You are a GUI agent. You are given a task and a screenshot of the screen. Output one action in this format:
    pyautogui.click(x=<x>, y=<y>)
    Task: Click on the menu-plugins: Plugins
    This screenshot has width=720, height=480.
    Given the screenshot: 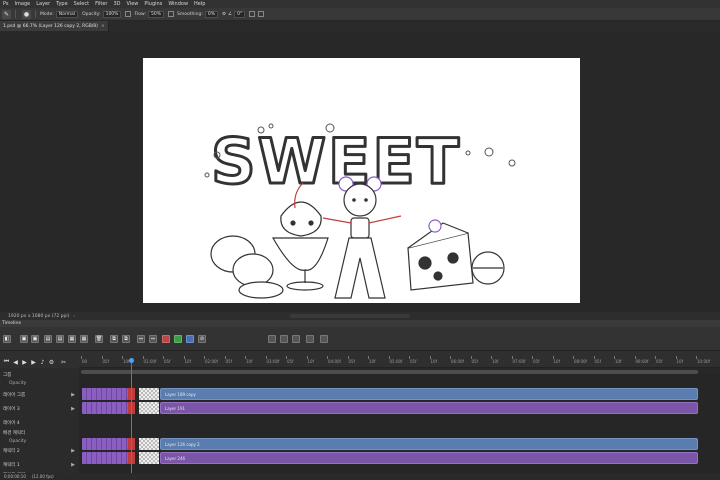 What is the action you would take?
    pyautogui.click(x=153, y=4)
    